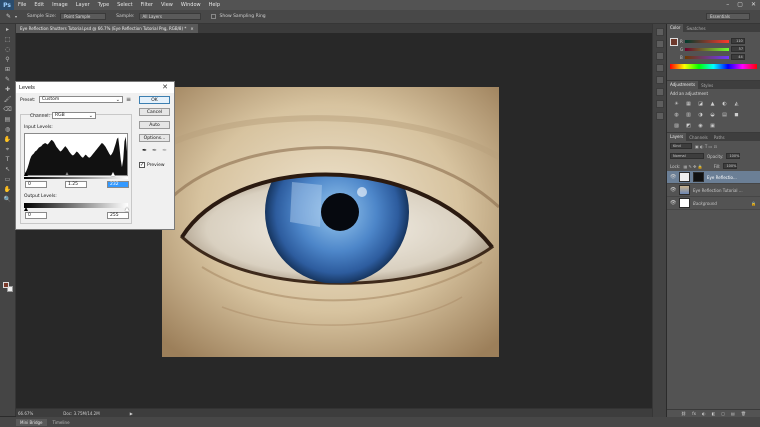 This screenshot has height=427, width=760. Describe the element at coordinates (7, 50) in the screenshot. I see `lasso-tool-icon: ◌` at that location.